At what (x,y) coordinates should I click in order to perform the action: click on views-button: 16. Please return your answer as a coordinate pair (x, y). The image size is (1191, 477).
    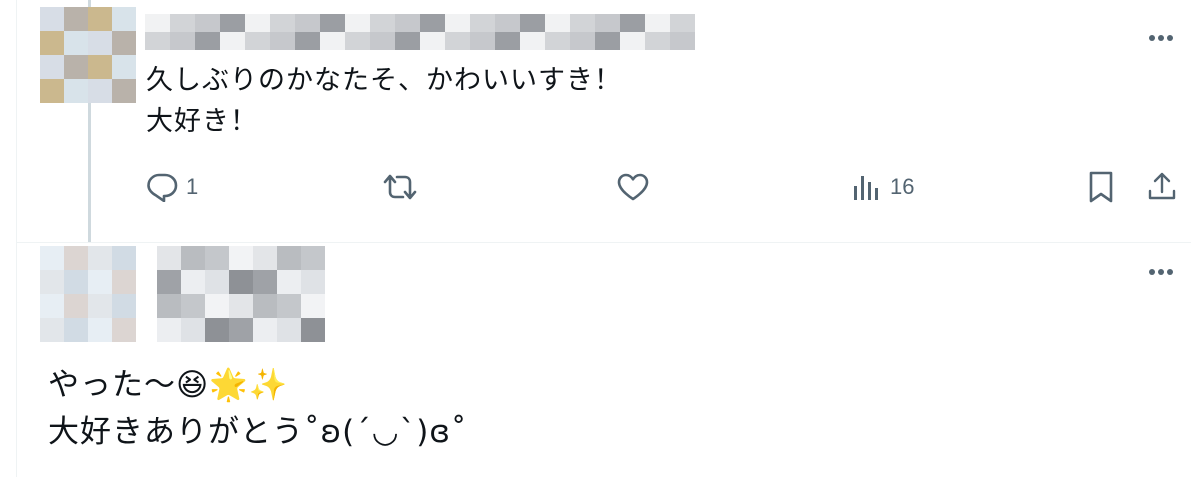
    Looking at the image, I should click on (883, 187).